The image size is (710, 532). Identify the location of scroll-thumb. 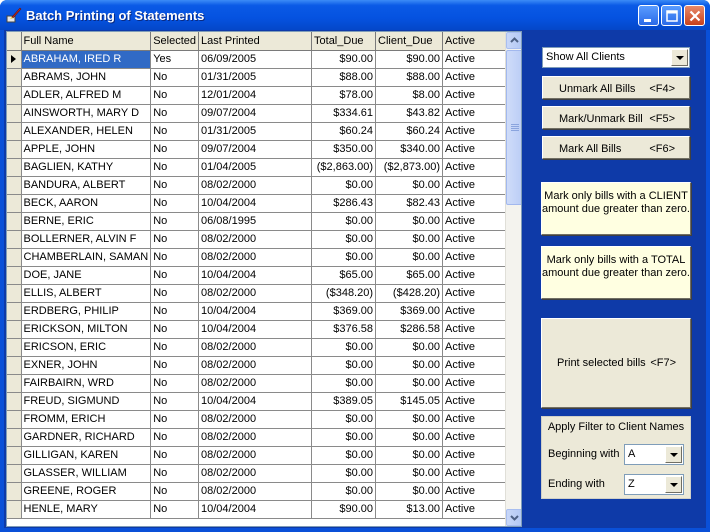
(513, 127).